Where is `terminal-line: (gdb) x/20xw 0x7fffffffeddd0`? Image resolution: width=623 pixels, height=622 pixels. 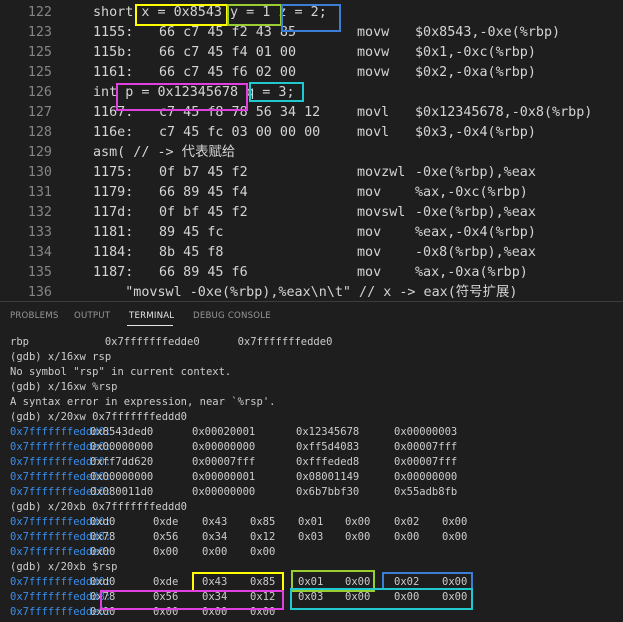
terminal-line: (gdb) x/20xw 0x7fffffffeddd0 is located at coordinates (99, 417).